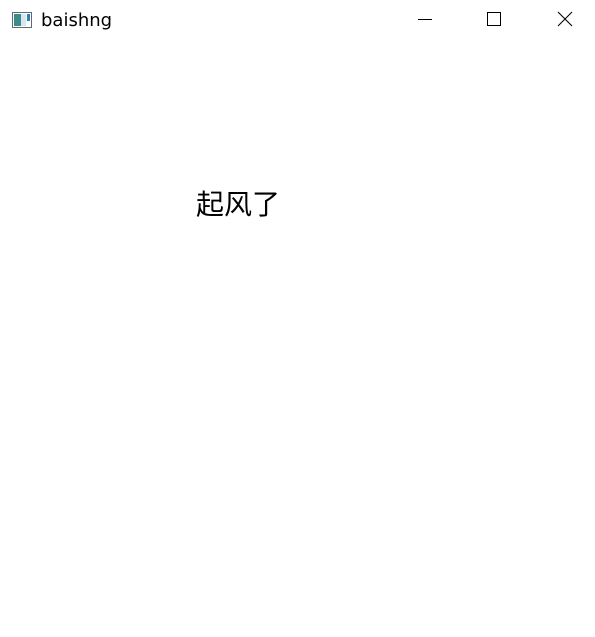  I want to click on minimize-button, so click(425, 21).